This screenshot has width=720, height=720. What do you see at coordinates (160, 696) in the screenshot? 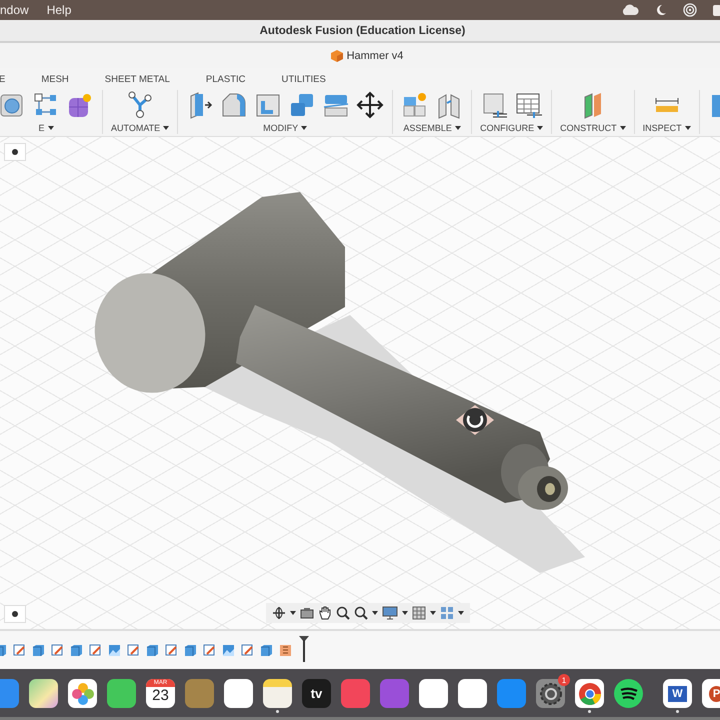
I see `calendar-day: 23` at bounding box center [160, 696].